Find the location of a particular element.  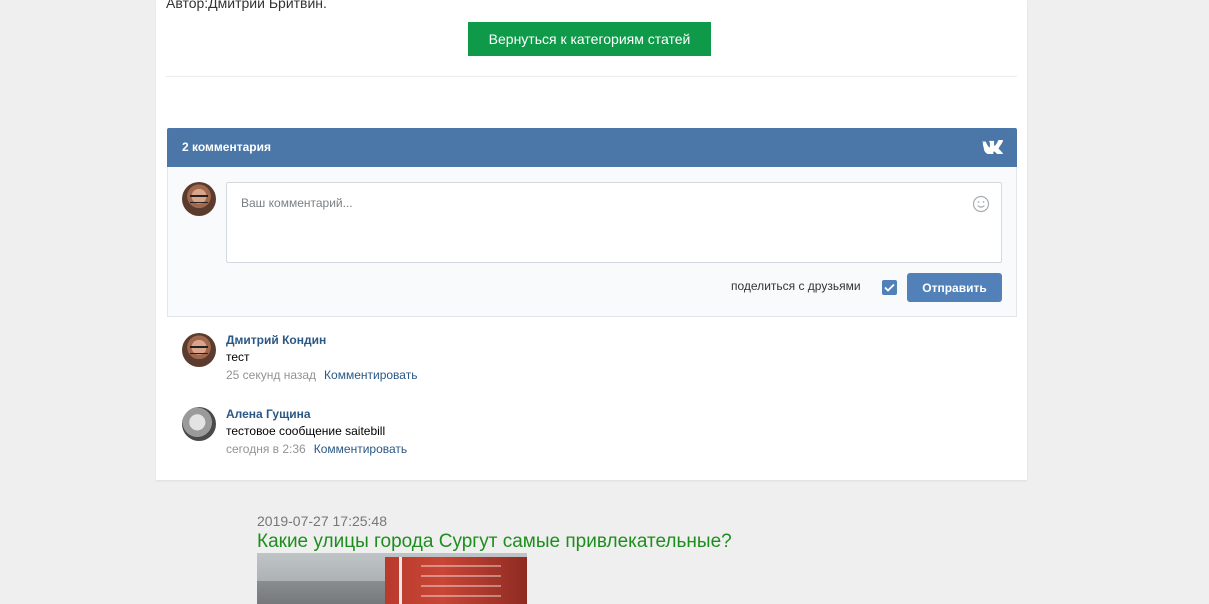

comments-widget-header: 2 комментария is located at coordinates (592, 147).